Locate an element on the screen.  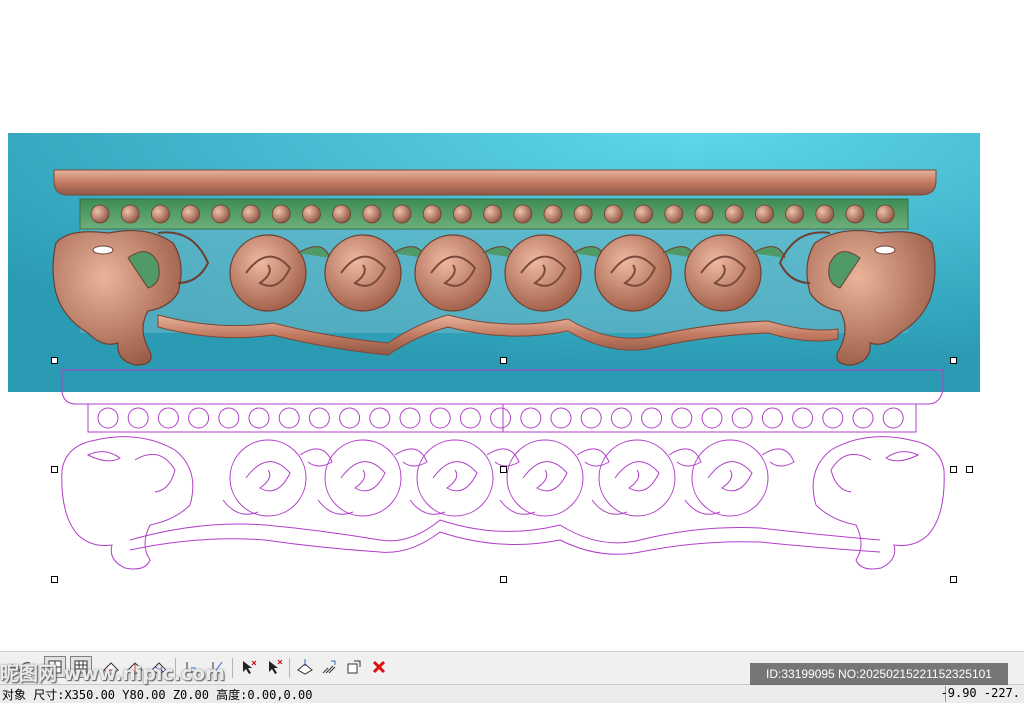
transform-icon is located at coordinates (305, 667).